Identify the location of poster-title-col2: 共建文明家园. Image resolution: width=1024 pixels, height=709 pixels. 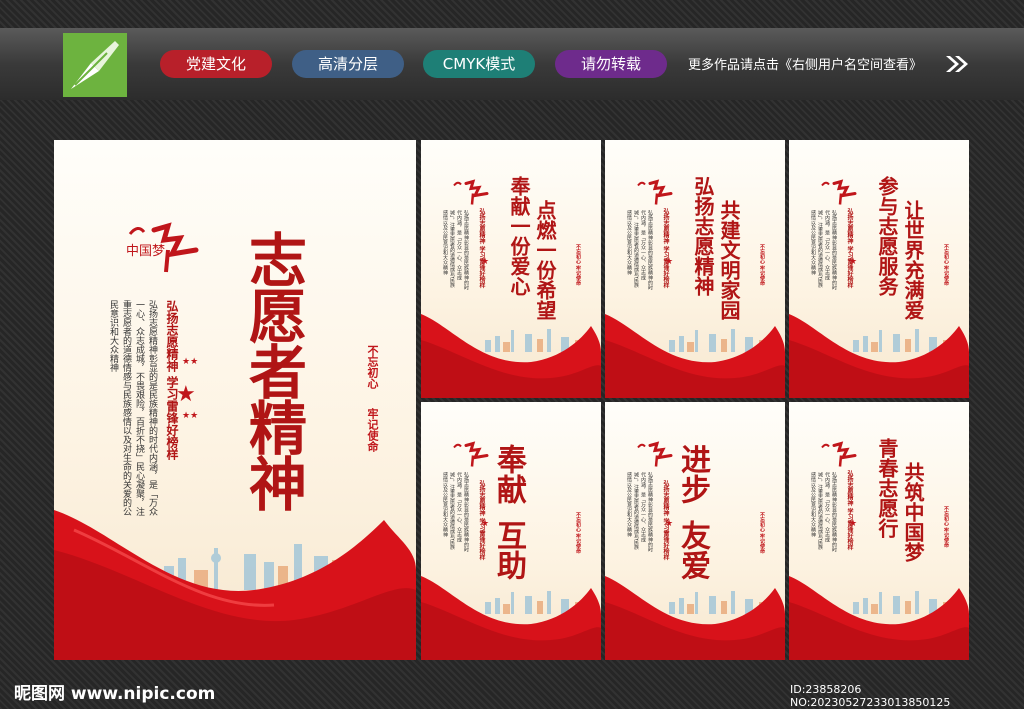
(729, 260).